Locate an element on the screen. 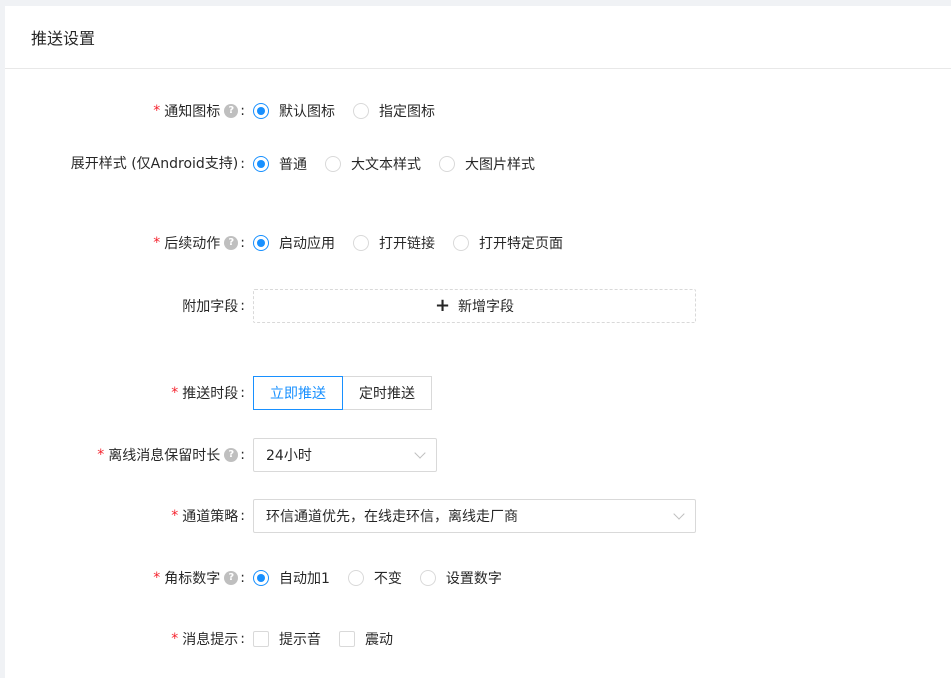 Image resolution: width=951 pixels, height=678 pixels. row-follow-action: * 后续动作 ? : 启动应用 打开链接 打开特定页面 is located at coordinates (478, 243).